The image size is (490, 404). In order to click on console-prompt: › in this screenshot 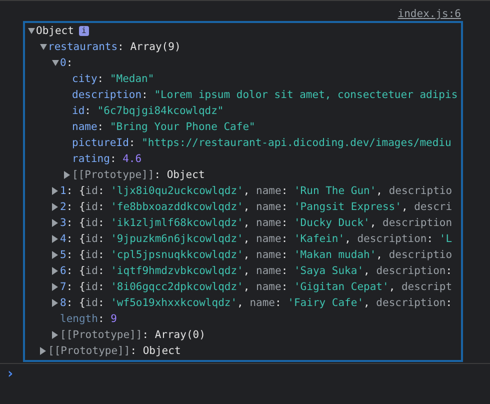, I will do `click(10, 374)`.